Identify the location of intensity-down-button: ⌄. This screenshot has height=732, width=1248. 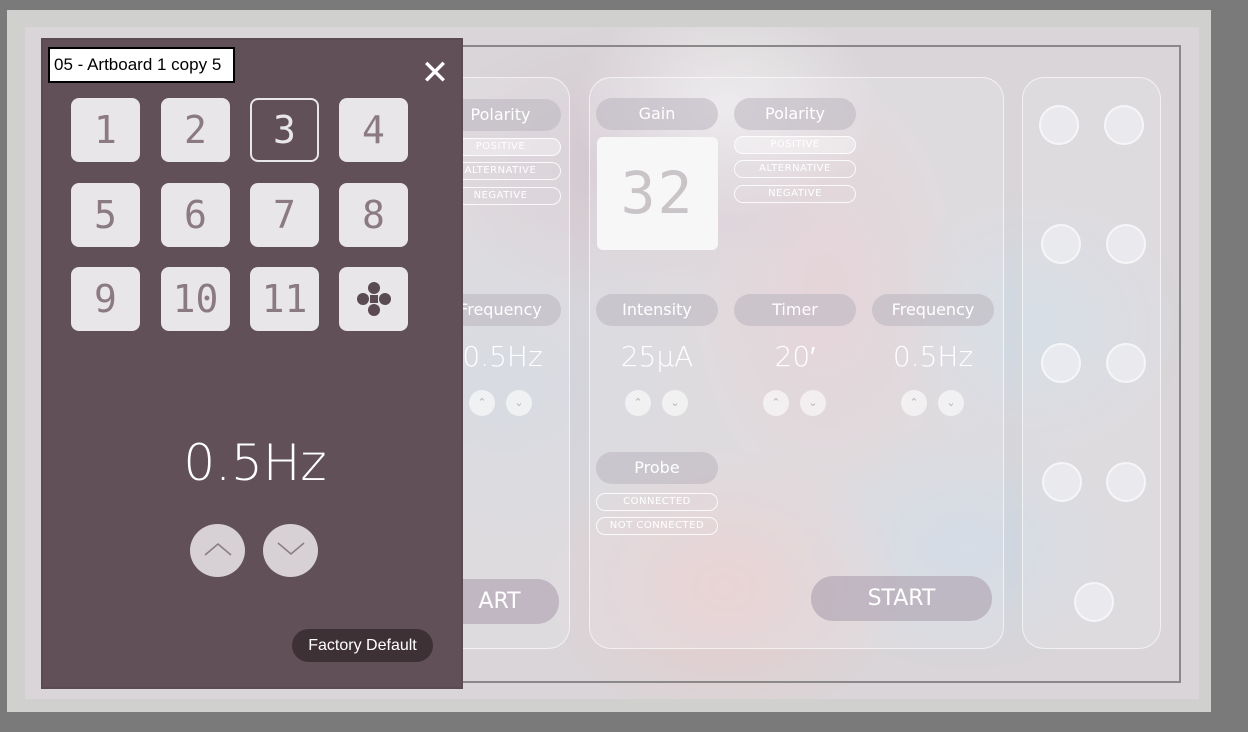
(675, 403).